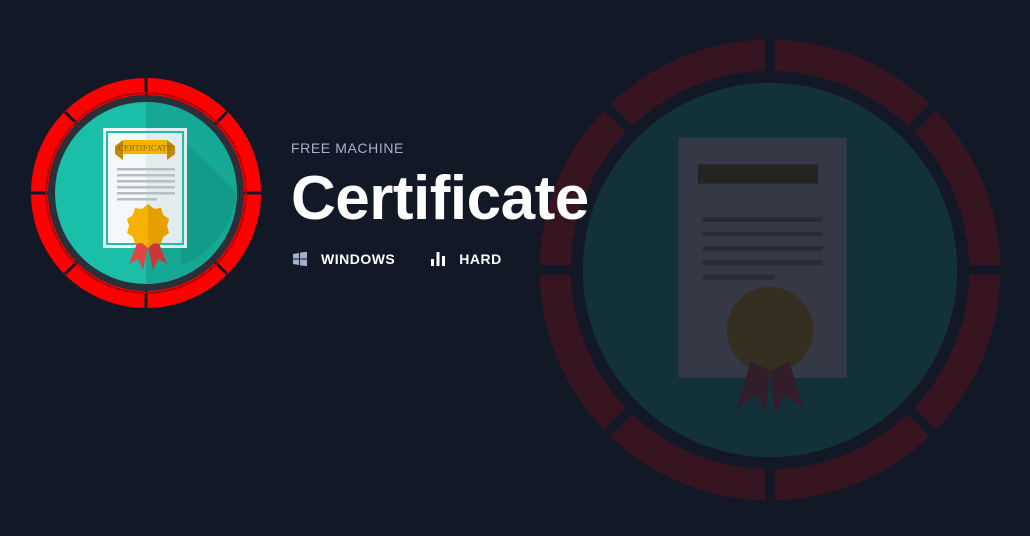  I want to click on machine-meta: WINDOWS HARD, so click(440, 259).